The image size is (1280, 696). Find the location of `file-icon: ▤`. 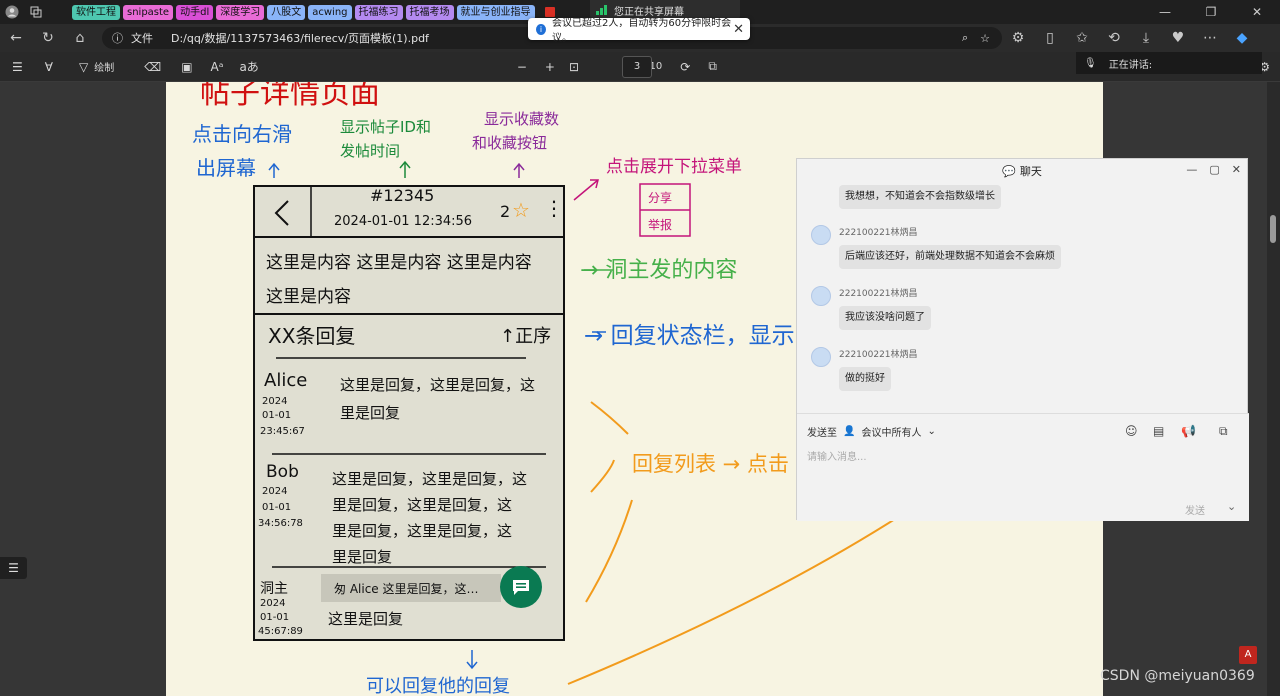

file-icon: ▤ is located at coordinates (1158, 431).